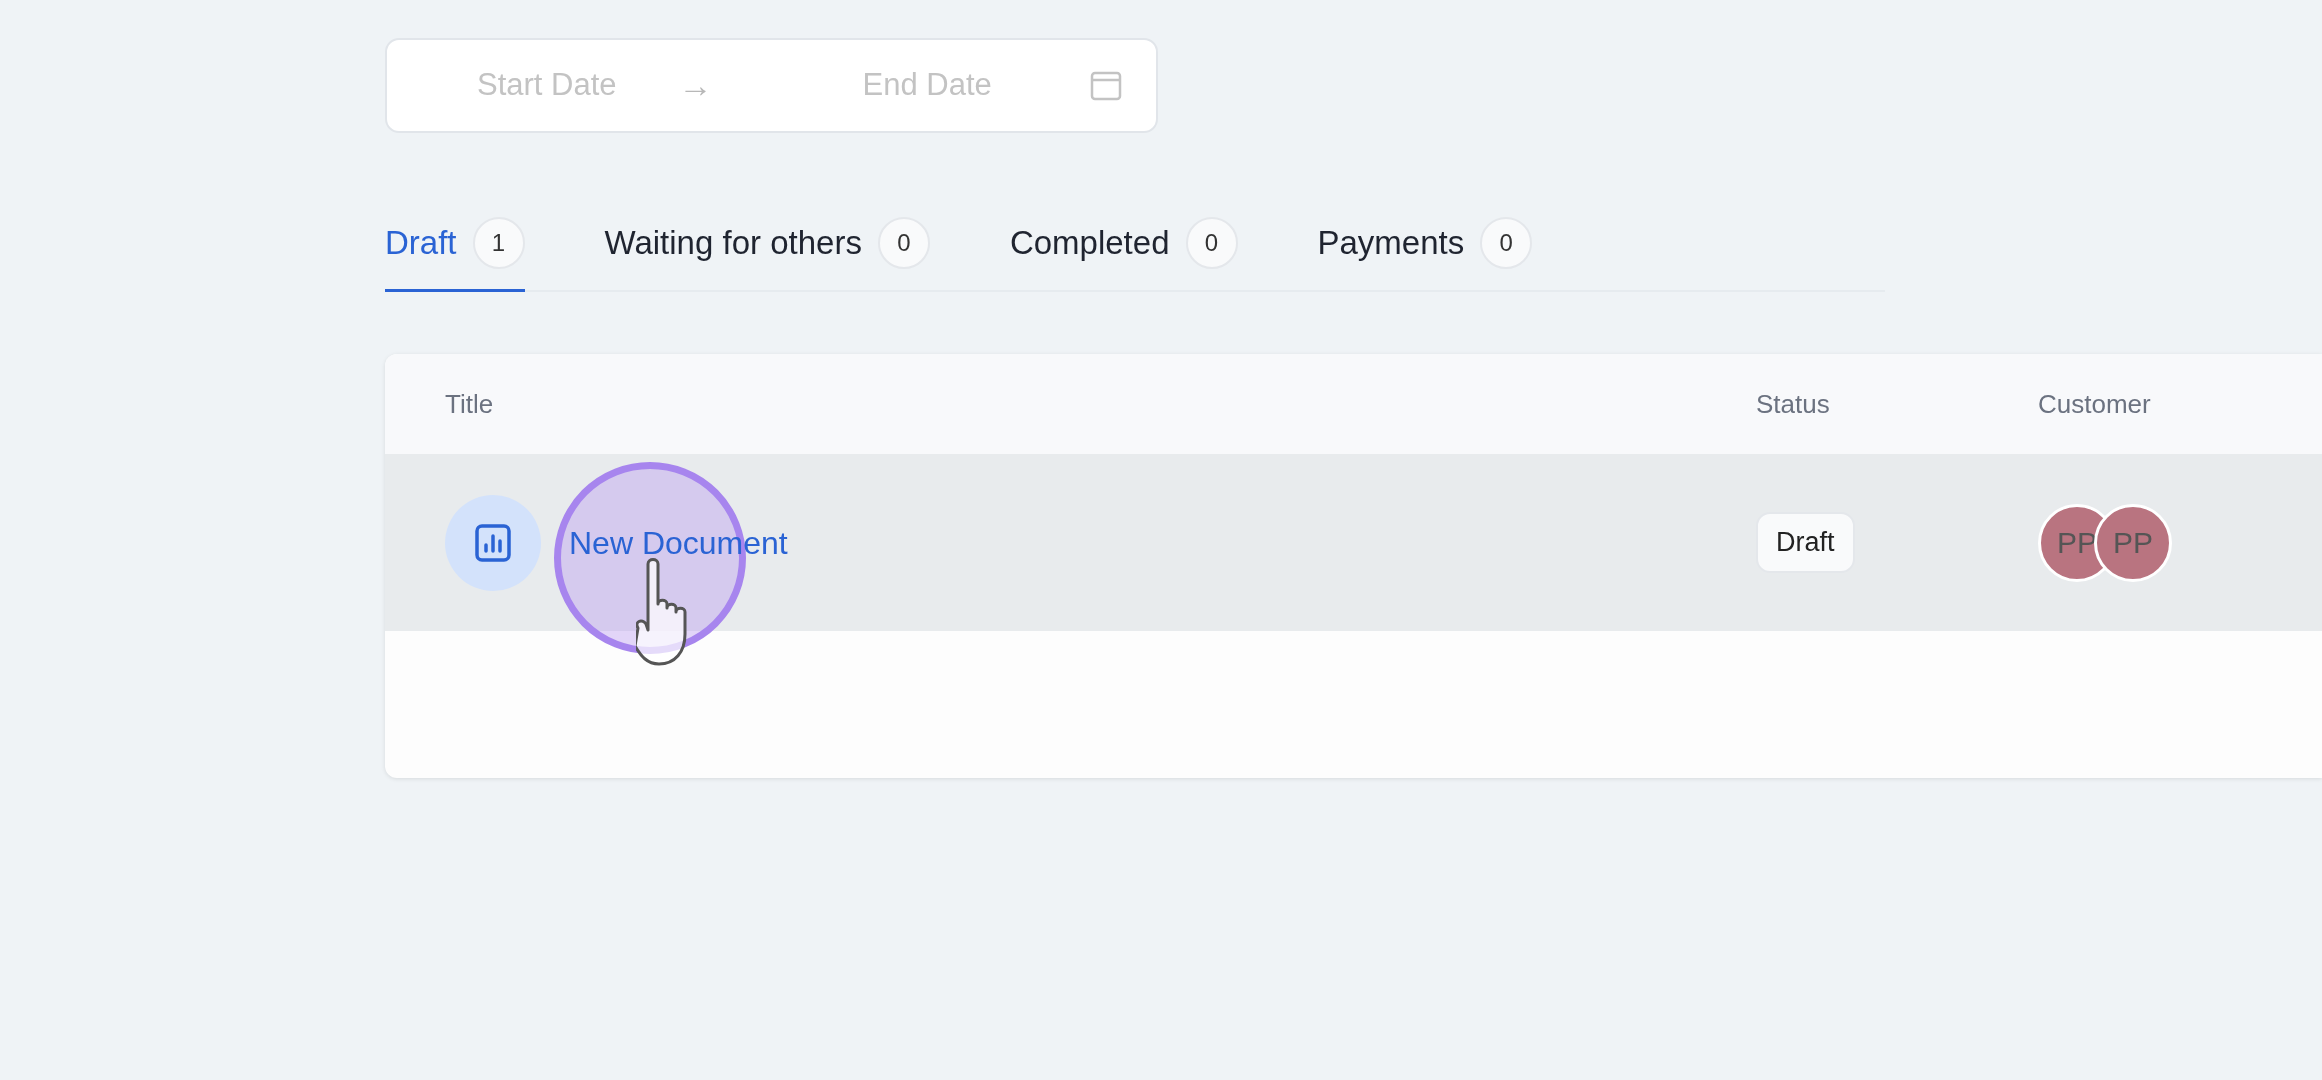 The image size is (2322, 1080). What do you see at coordinates (662, 612) in the screenshot?
I see `hand-cursor-icon` at bounding box center [662, 612].